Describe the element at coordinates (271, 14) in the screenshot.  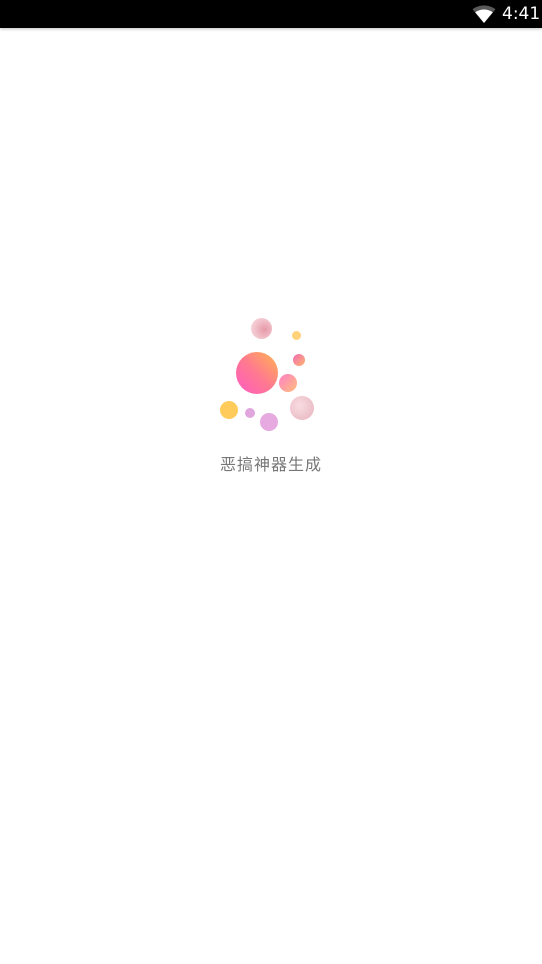
I see `status-bar: 4:41` at that location.